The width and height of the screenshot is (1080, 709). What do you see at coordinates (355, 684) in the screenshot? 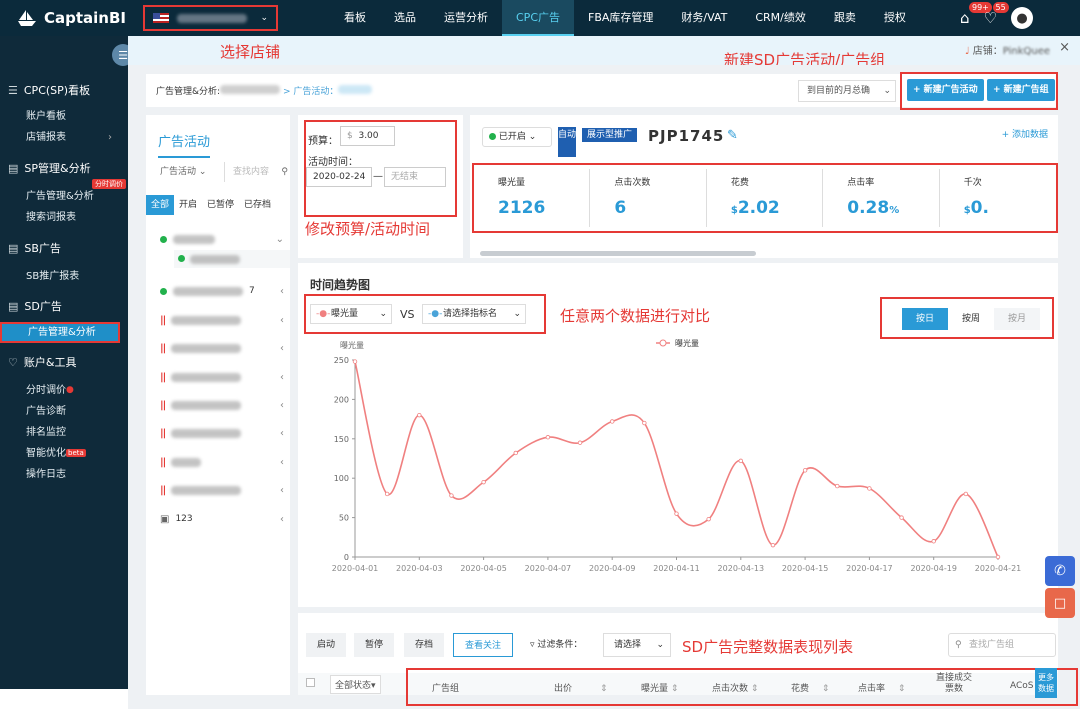
I see `status-filter-select: 全部状态▾` at bounding box center [355, 684].